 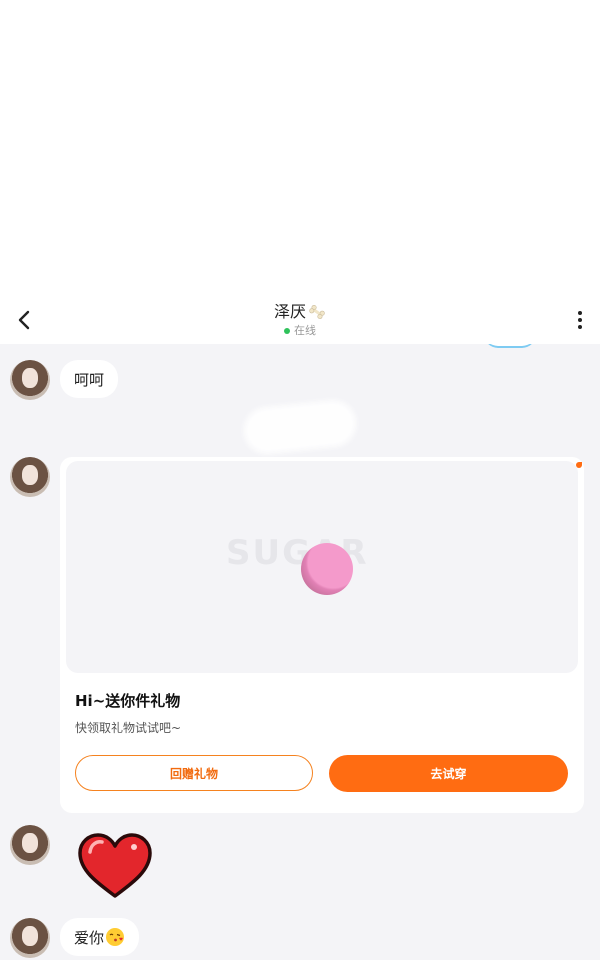 What do you see at coordinates (115, 937) in the screenshot?
I see `face-blowing-kiss-icon` at bounding box center [115, 937].